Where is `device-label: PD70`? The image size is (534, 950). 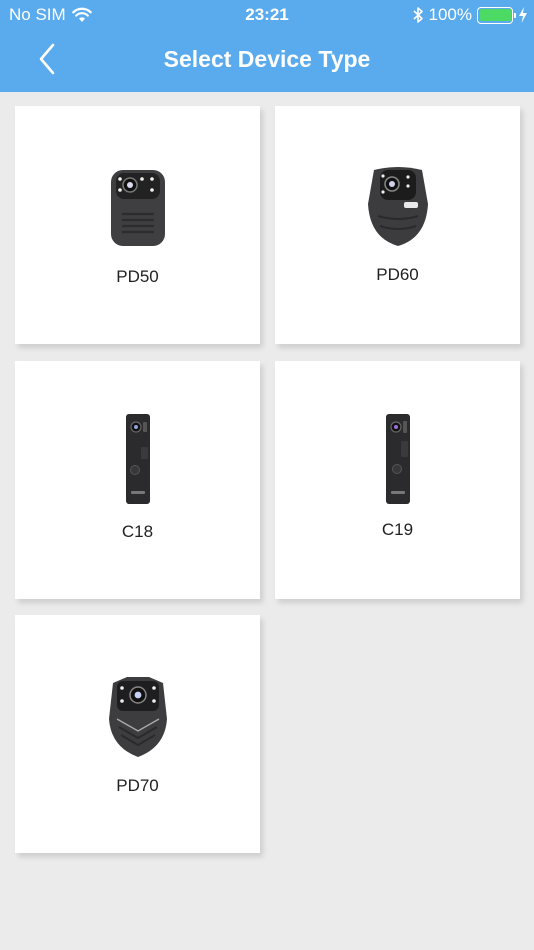
device-label: PD70 is located at coordinates (137, 785).